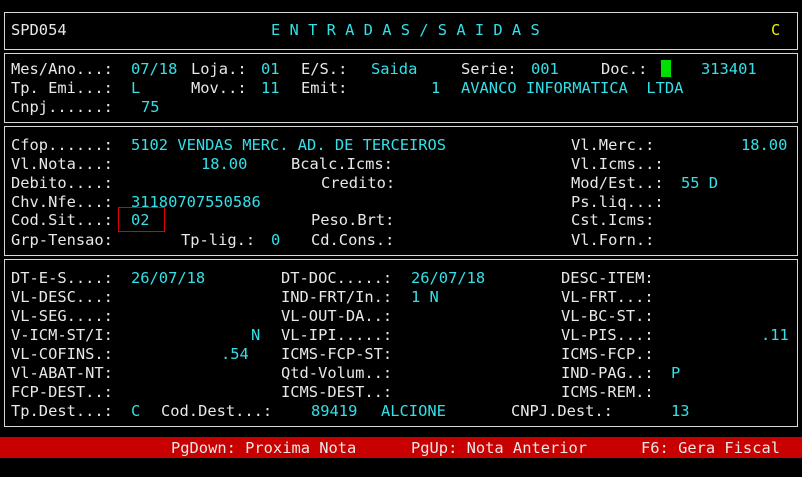  Describe the element at coordinates (62, 278) in the screenshot. I see `dt-es-label: DT-E-S....:` at that location.